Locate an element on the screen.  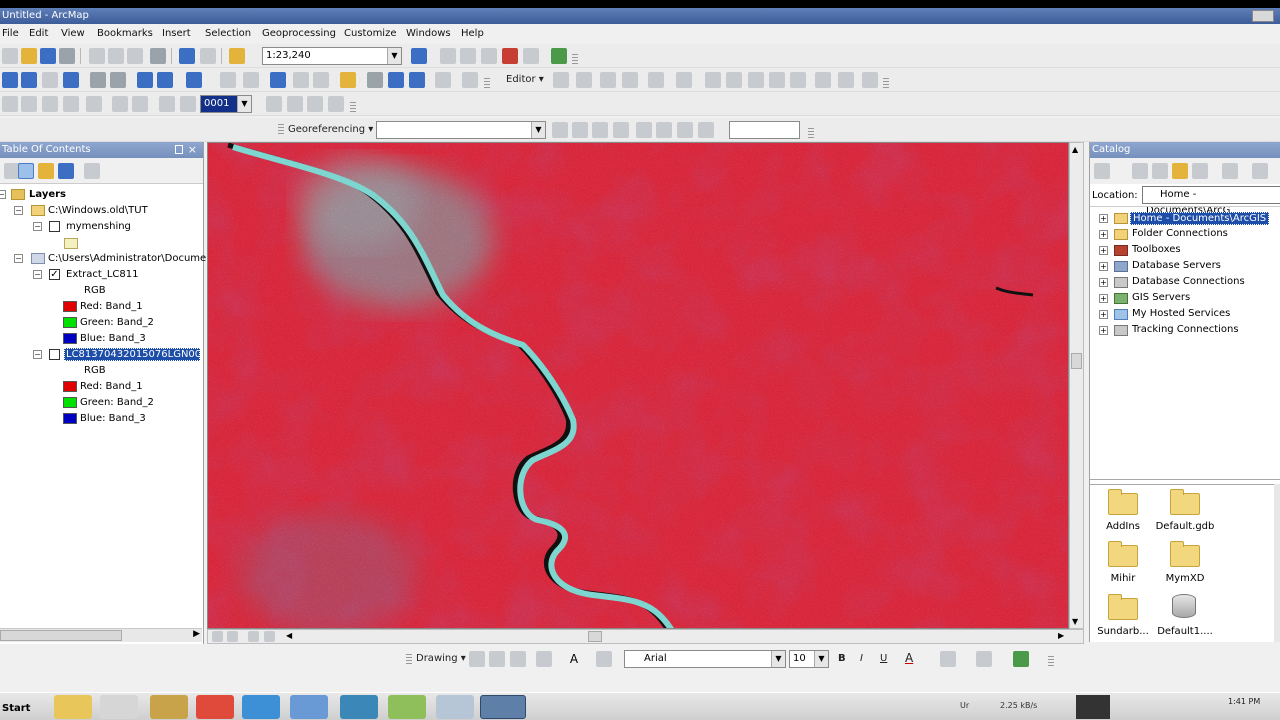
layout-pan-icon is located at coordinates (50, 104).